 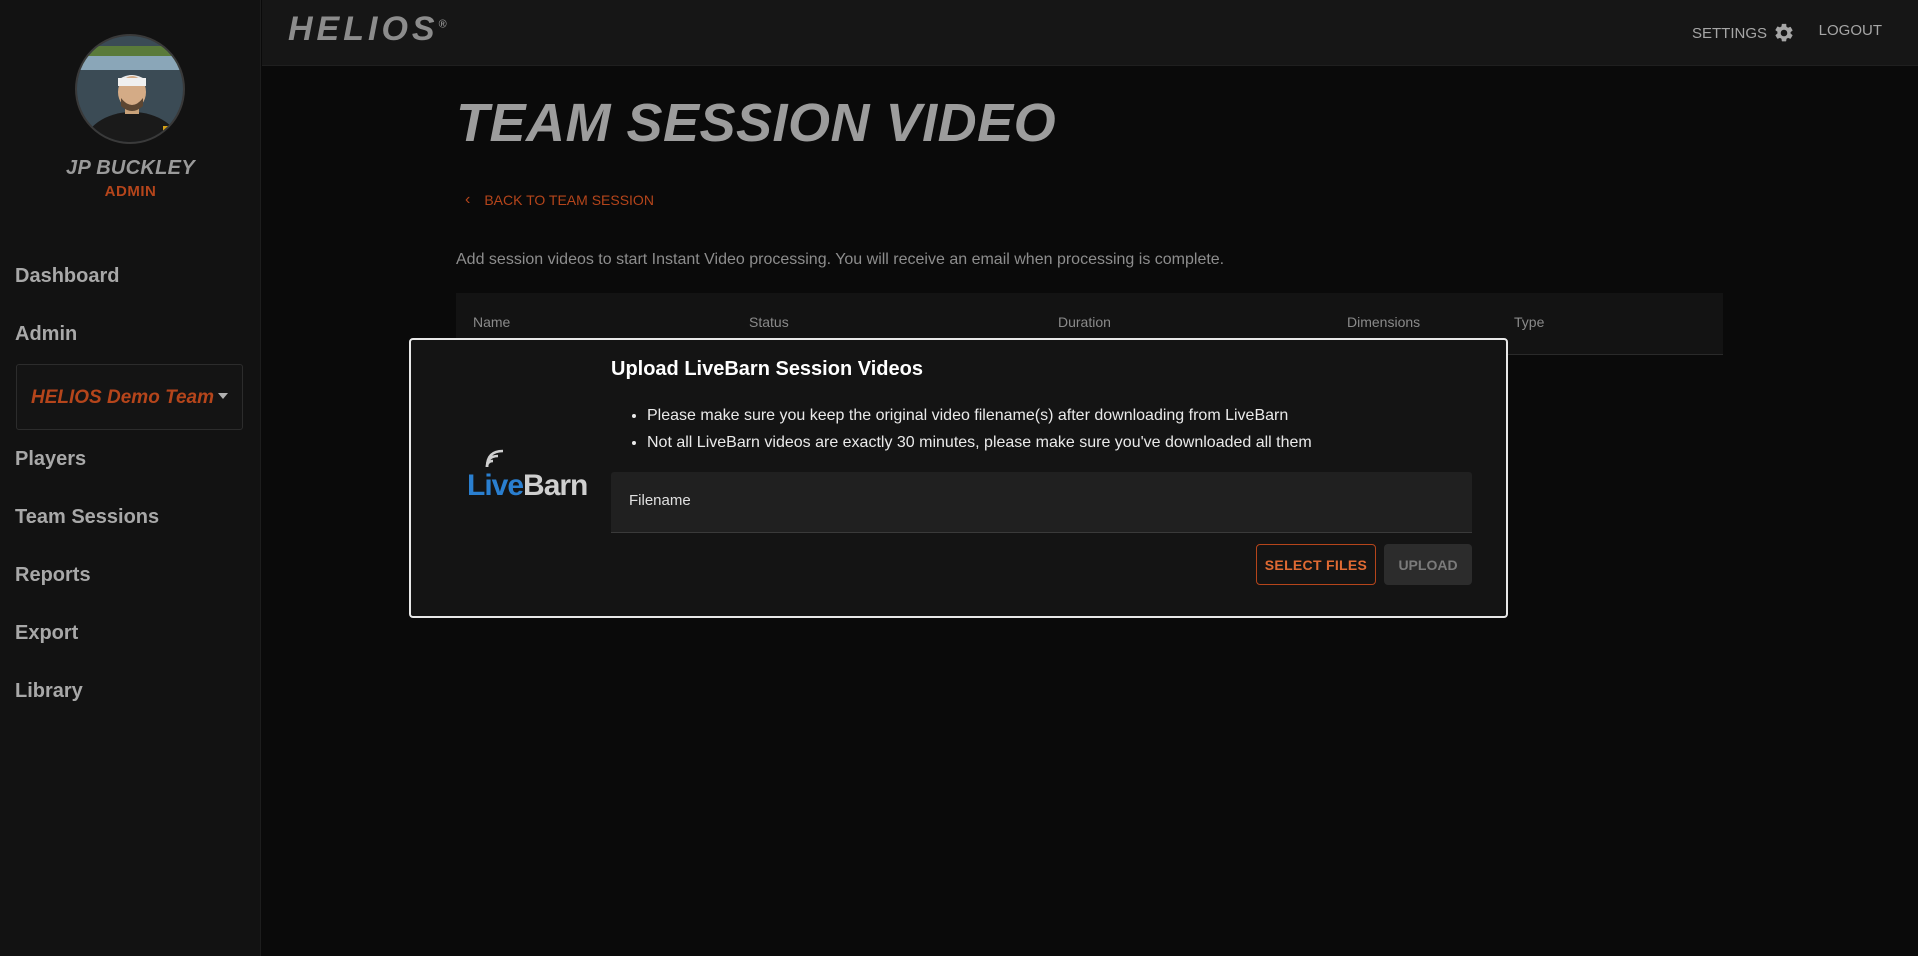 I want to click on gear-icon, so click(x=1784, y=32).